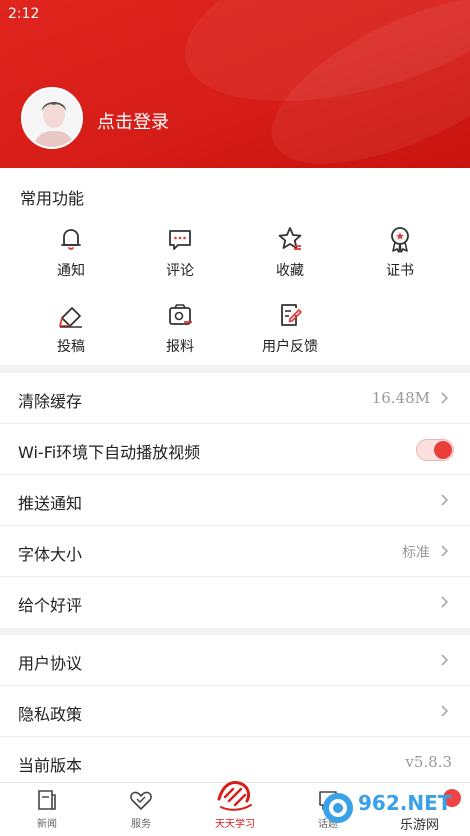  What do you see at coordinates (291, 315) in the screenshot?
I see `feedback-icon` at bounding box center [291, 315].